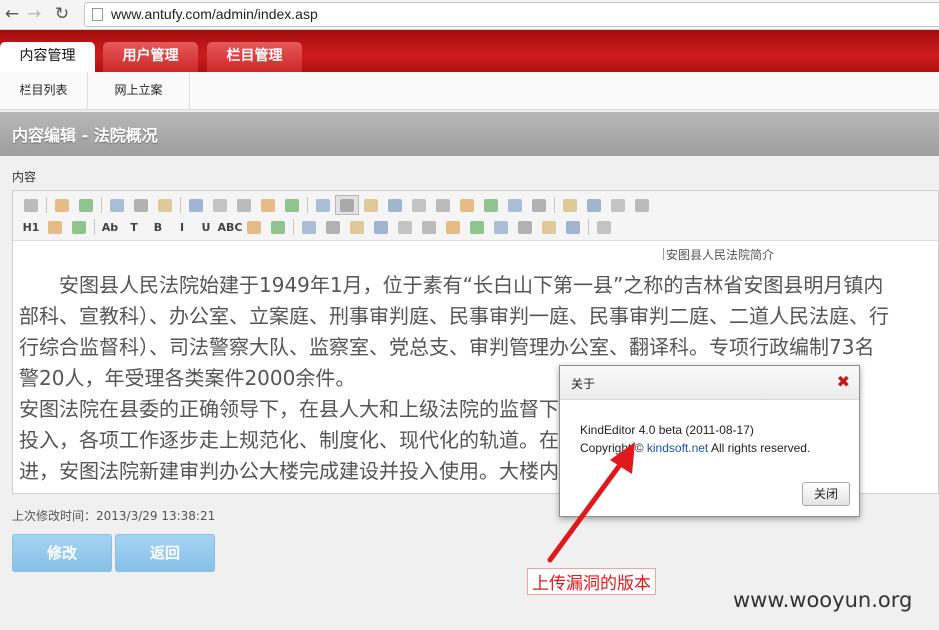 The height and width of the screenshot is (630, 939). What do you see at coordinates (97, 14) in the screenshot?
I see `page-icon` at bounding box center [97, 14].